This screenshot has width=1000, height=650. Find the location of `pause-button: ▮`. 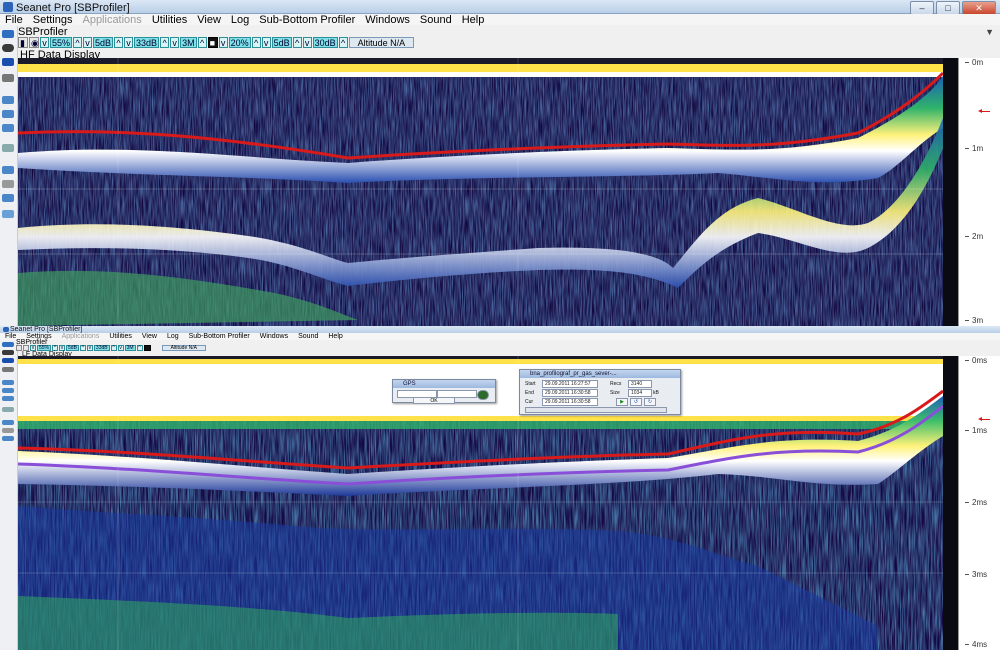

pause-button: ▮ is located at coordinates (23, 42).